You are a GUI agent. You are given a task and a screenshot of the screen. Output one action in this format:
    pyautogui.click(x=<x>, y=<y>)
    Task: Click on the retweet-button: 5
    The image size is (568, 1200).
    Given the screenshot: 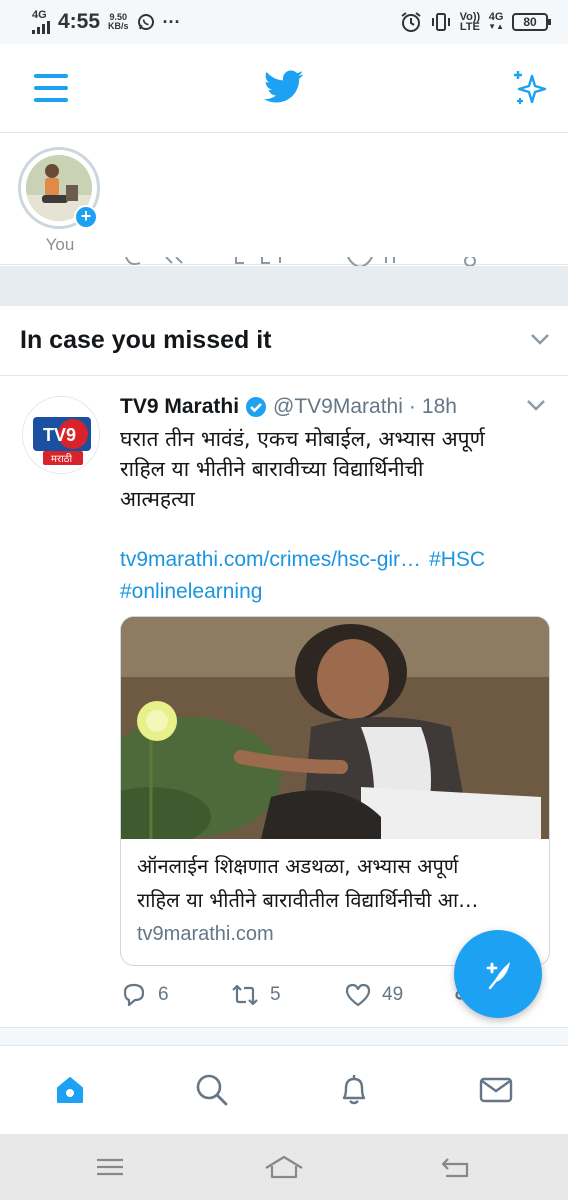 What is the action you would take?
    pyautogui.click(x=255, y=995)
    